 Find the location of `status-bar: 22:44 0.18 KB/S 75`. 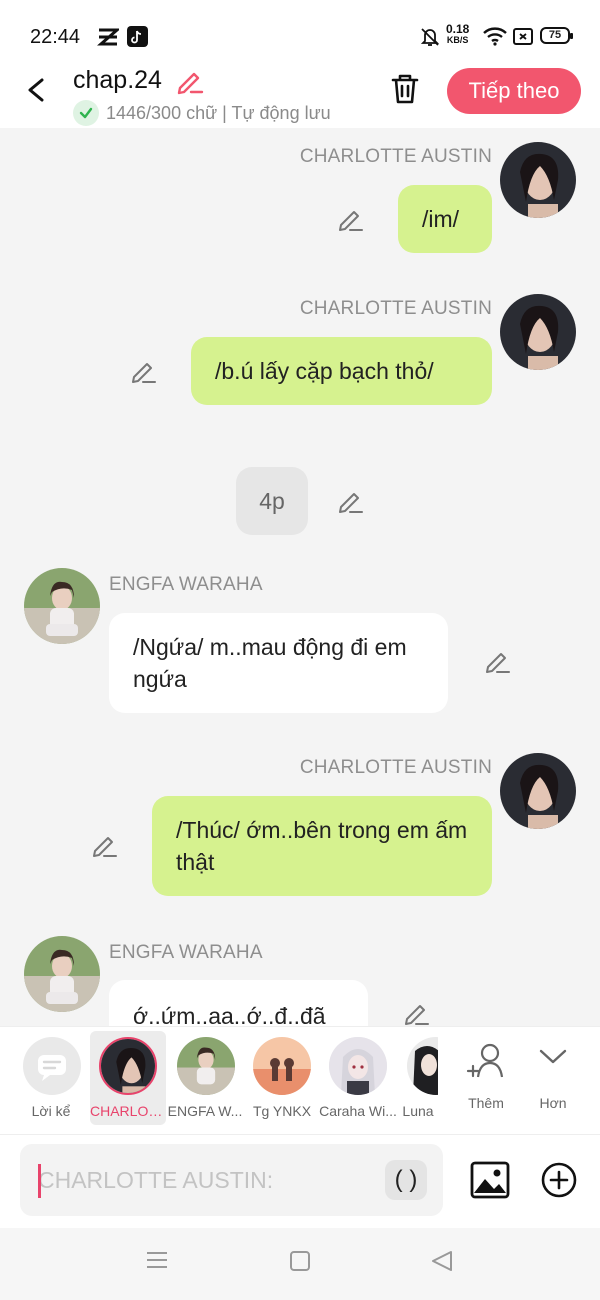

status-bar: 22:44 0.18 KB/S 75 is located at coordinates (300, 31).